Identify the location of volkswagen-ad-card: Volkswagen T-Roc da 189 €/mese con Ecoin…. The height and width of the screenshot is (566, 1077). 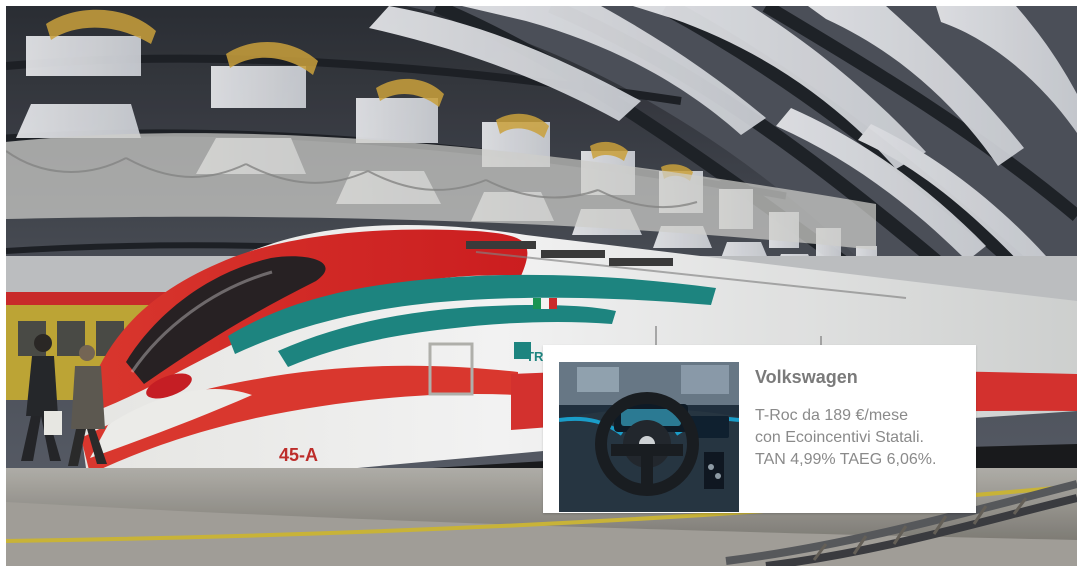
(759, 429).